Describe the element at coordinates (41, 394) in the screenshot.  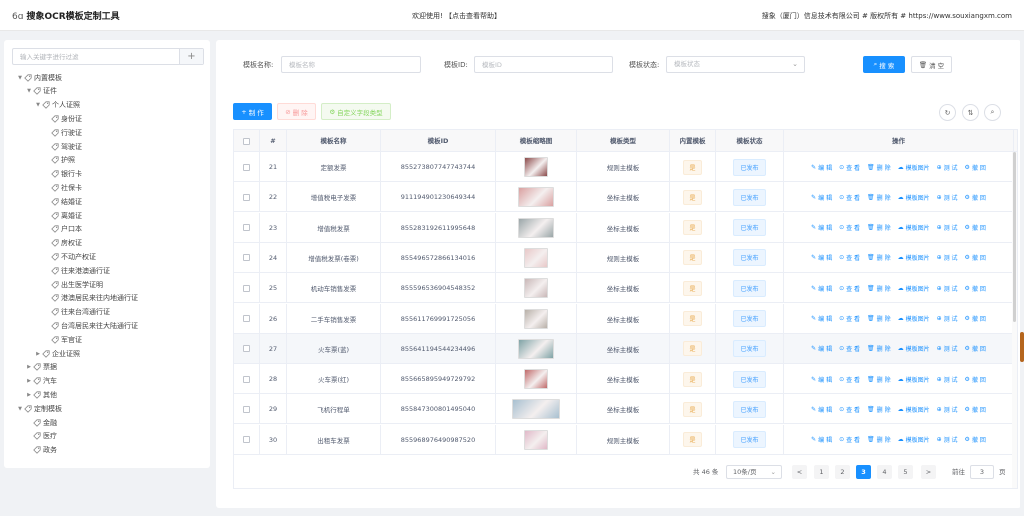
I see `tree-node: ▶ 其他` at that location.